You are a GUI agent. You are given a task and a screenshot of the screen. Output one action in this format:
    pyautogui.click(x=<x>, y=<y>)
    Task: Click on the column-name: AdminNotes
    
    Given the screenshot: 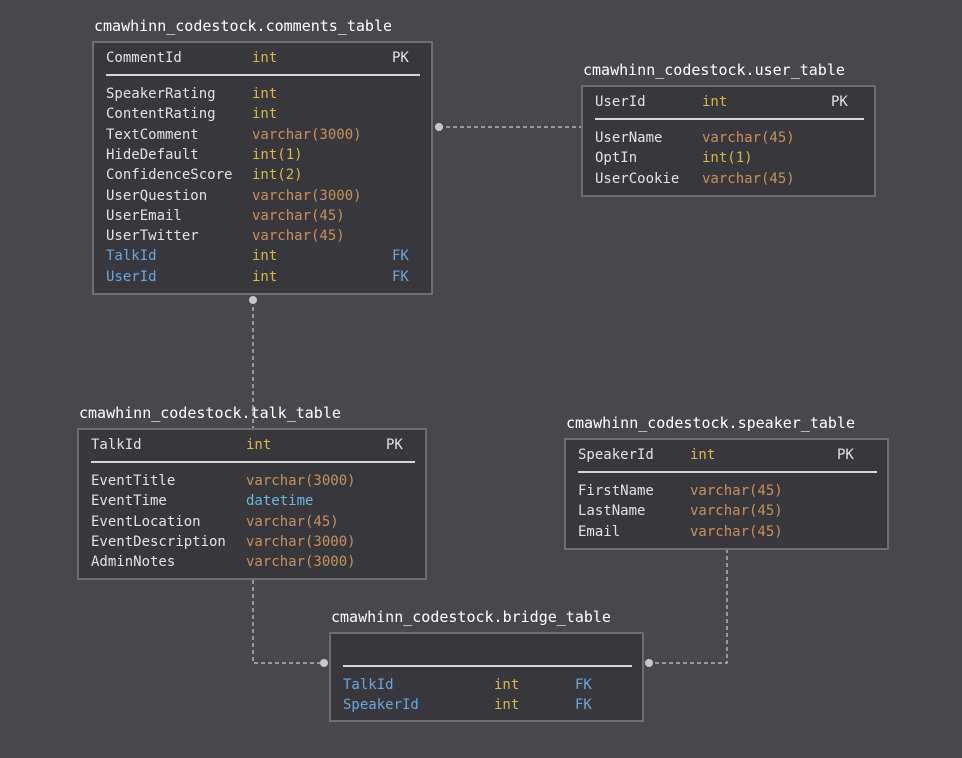 What is the action you would take?
    pyautogui.click(x=133, y=562)
    